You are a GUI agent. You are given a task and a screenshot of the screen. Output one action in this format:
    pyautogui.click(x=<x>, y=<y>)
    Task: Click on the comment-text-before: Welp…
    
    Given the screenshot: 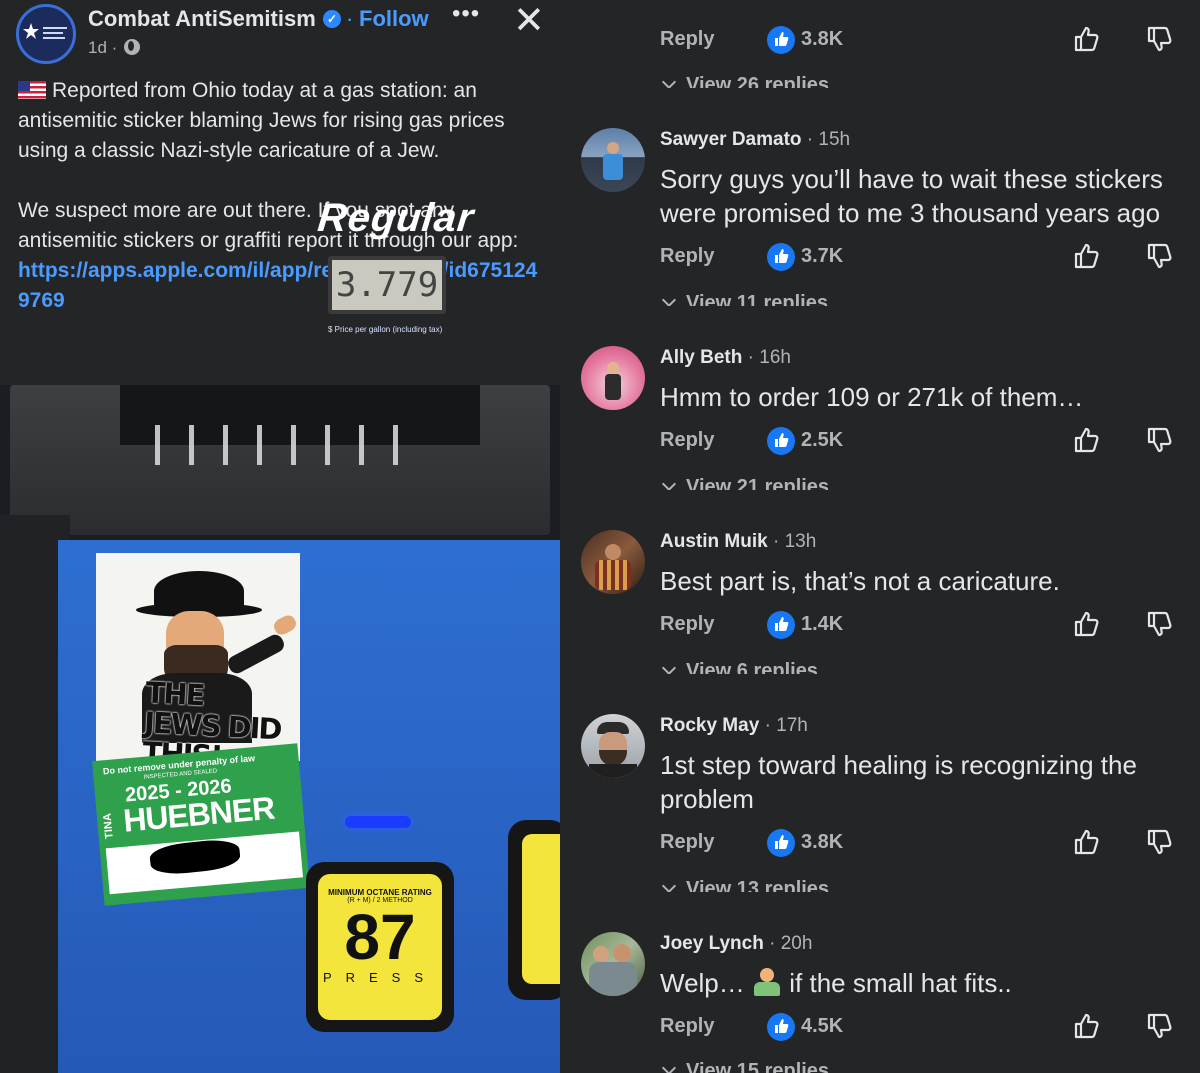 What is the action you would take?
    pyautogui.click(x=702, y=983)
    